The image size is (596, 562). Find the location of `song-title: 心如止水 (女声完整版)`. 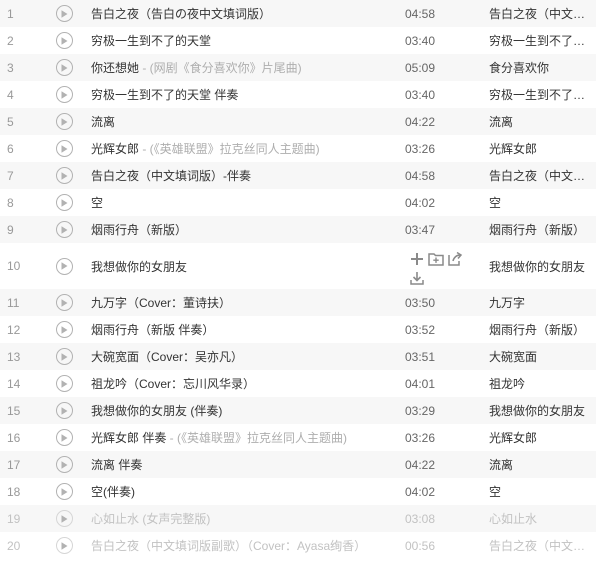

song-title: 心如止水 (女声完整版) is located at coordinates (241, 518).